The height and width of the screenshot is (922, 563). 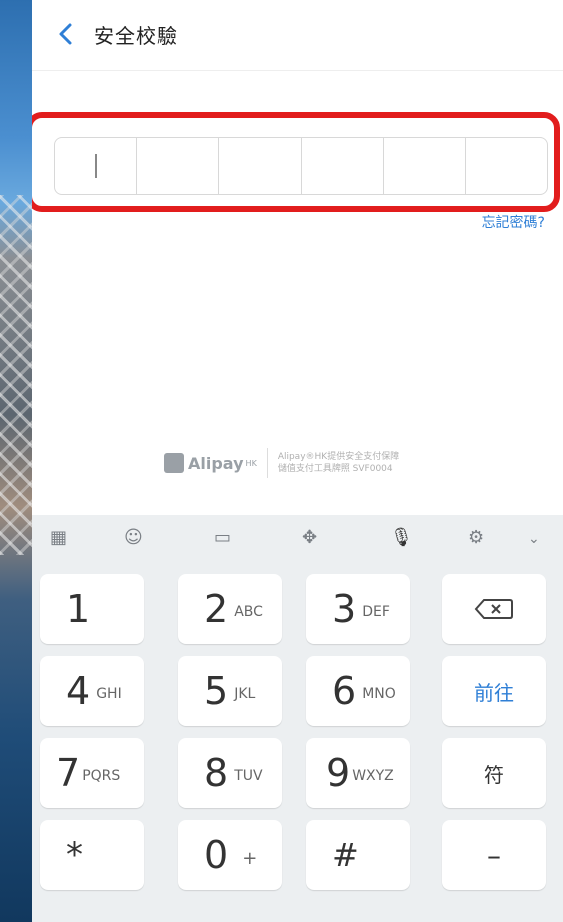 What do you see at coordinates (494, 691) in the screenshot?
I see `go-key: 前往` at bounding box center [494, 691].